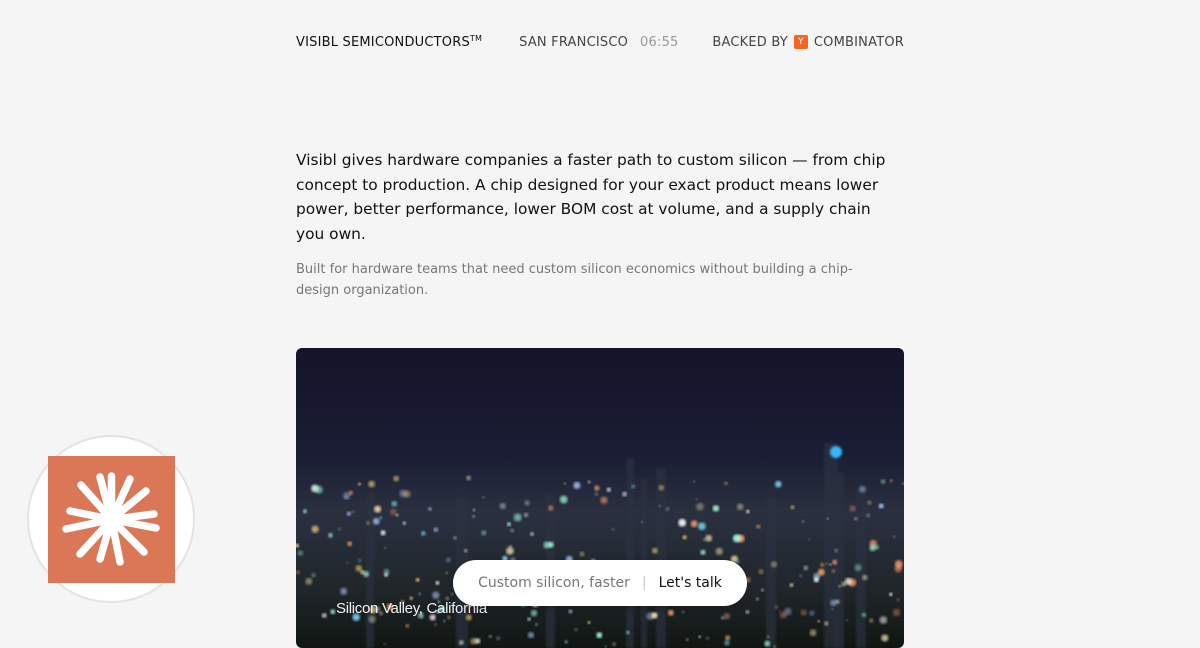 The image size is (1200, 648). I want to click on local-time: 06:55, so click(659, 42).